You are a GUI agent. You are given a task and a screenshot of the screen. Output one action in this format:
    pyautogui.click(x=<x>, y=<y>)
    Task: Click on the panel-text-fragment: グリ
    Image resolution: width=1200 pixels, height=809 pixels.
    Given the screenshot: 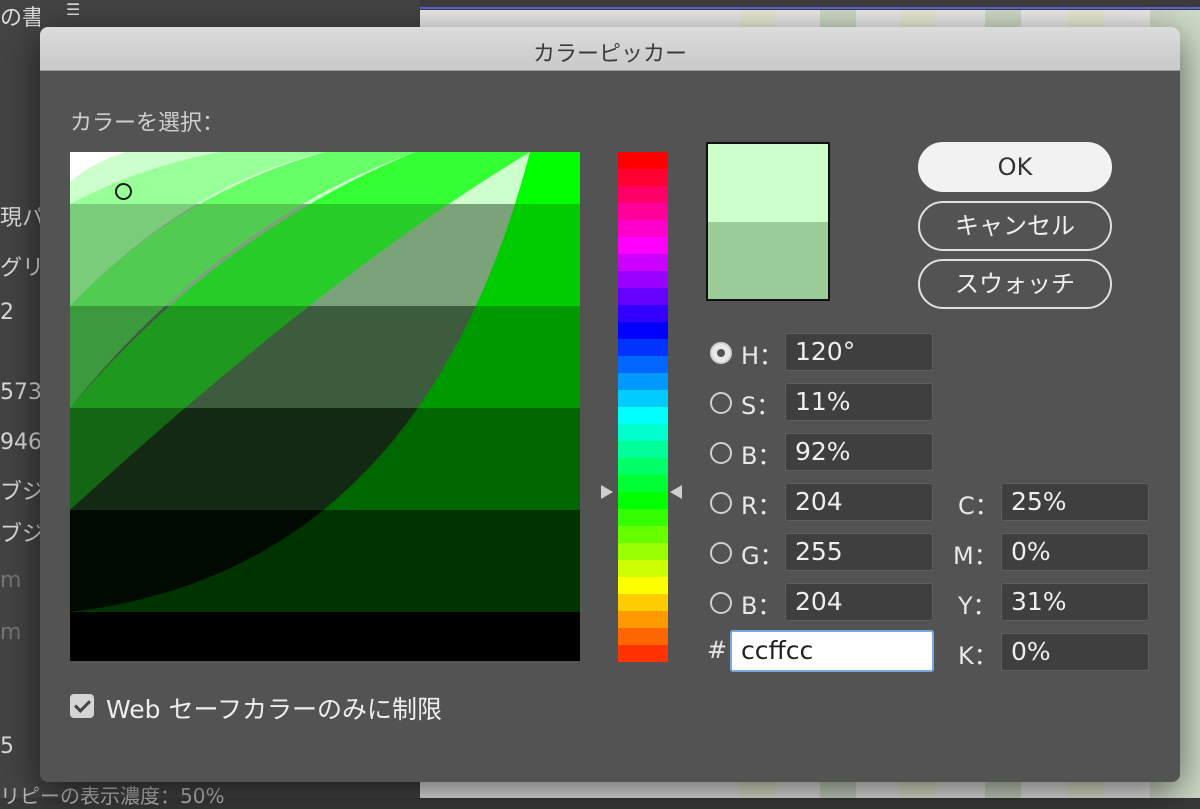 What is the action you would take?
    pyautogui.click(x=20, y=268)
    